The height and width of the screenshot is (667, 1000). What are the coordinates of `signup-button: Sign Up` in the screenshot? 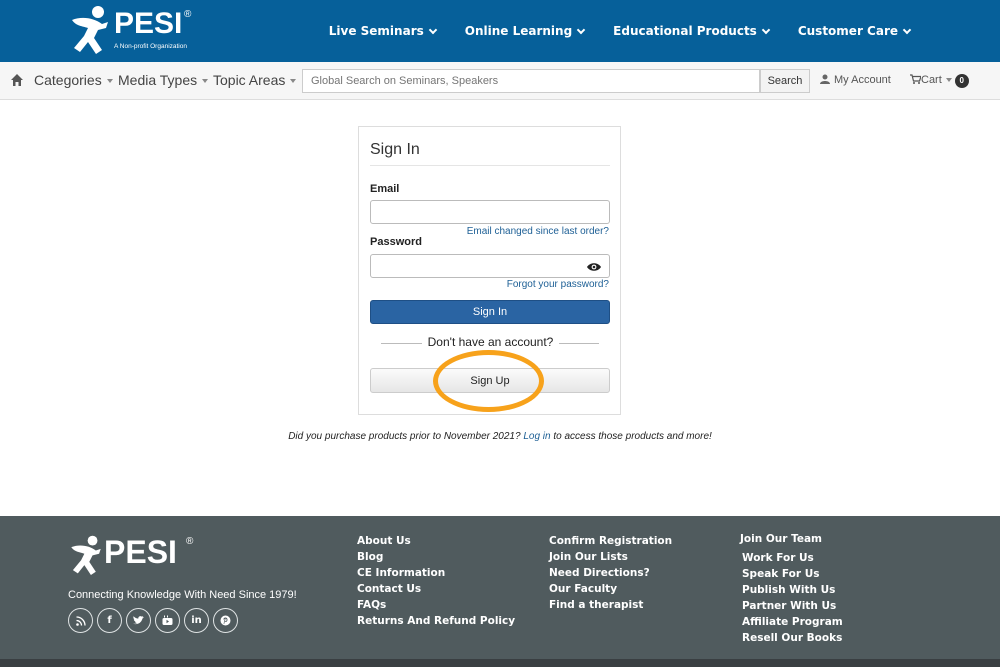 It's located at (490, 380).